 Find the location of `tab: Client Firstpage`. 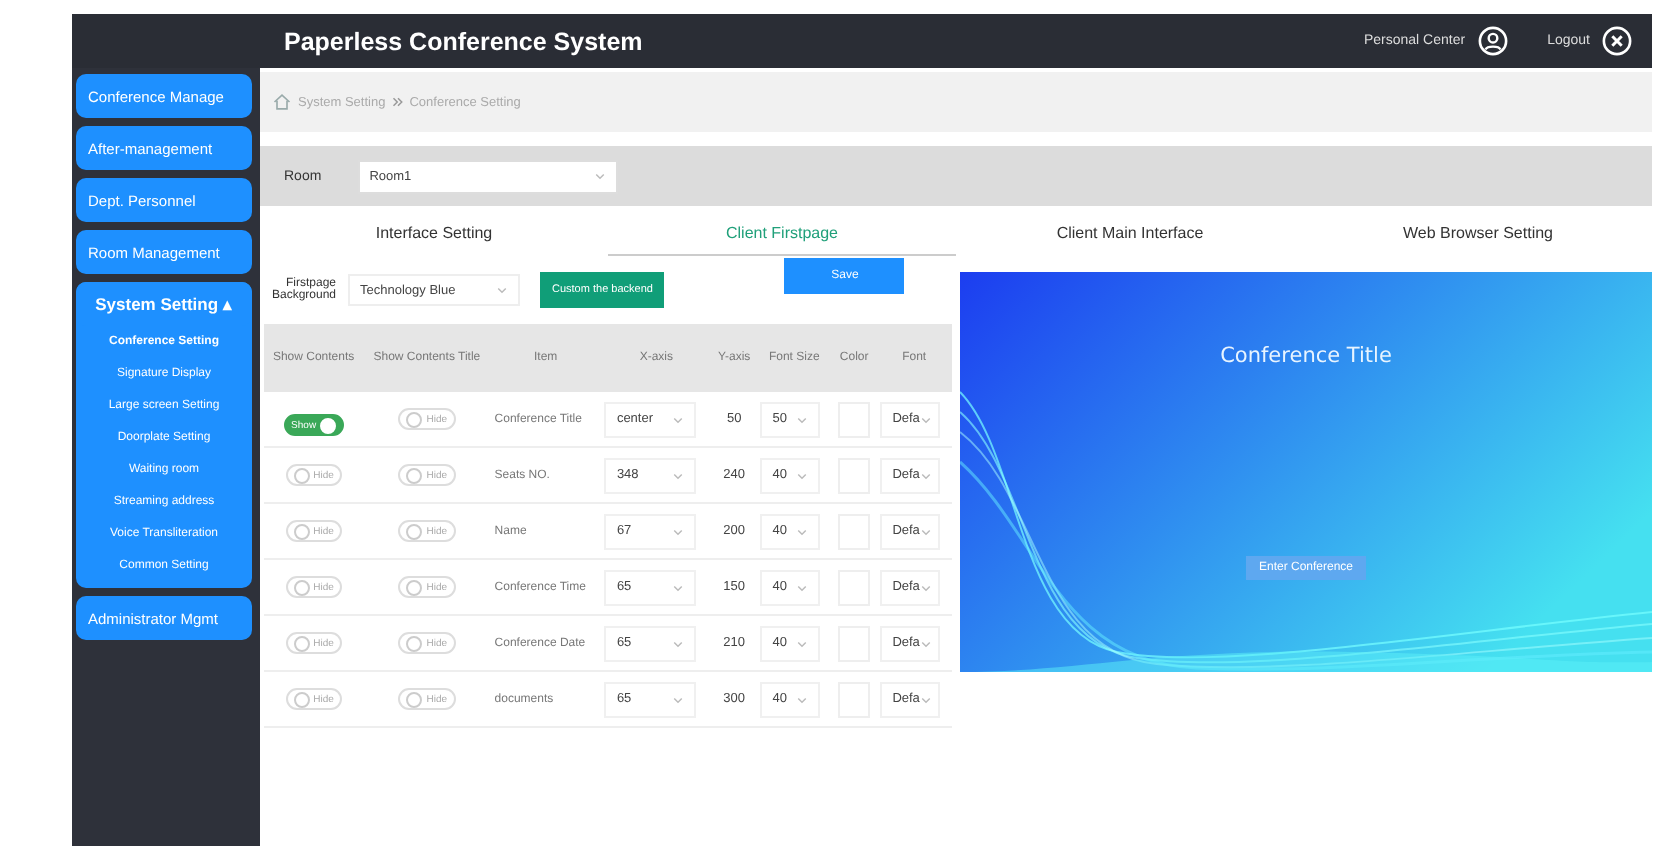

tab: Client Firstpage is located at coordinates (782, 234).